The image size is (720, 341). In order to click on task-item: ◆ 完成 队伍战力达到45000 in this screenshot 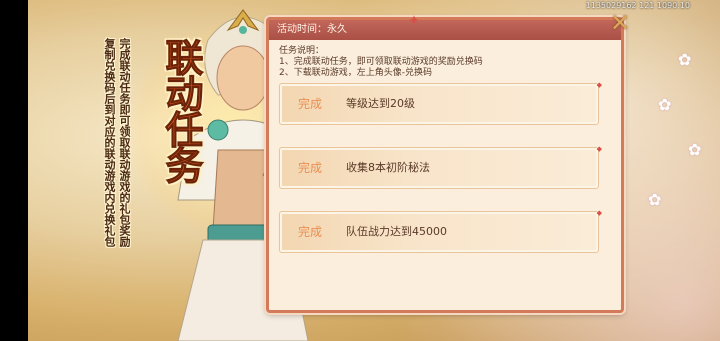, I will do `click(440, 231)`.